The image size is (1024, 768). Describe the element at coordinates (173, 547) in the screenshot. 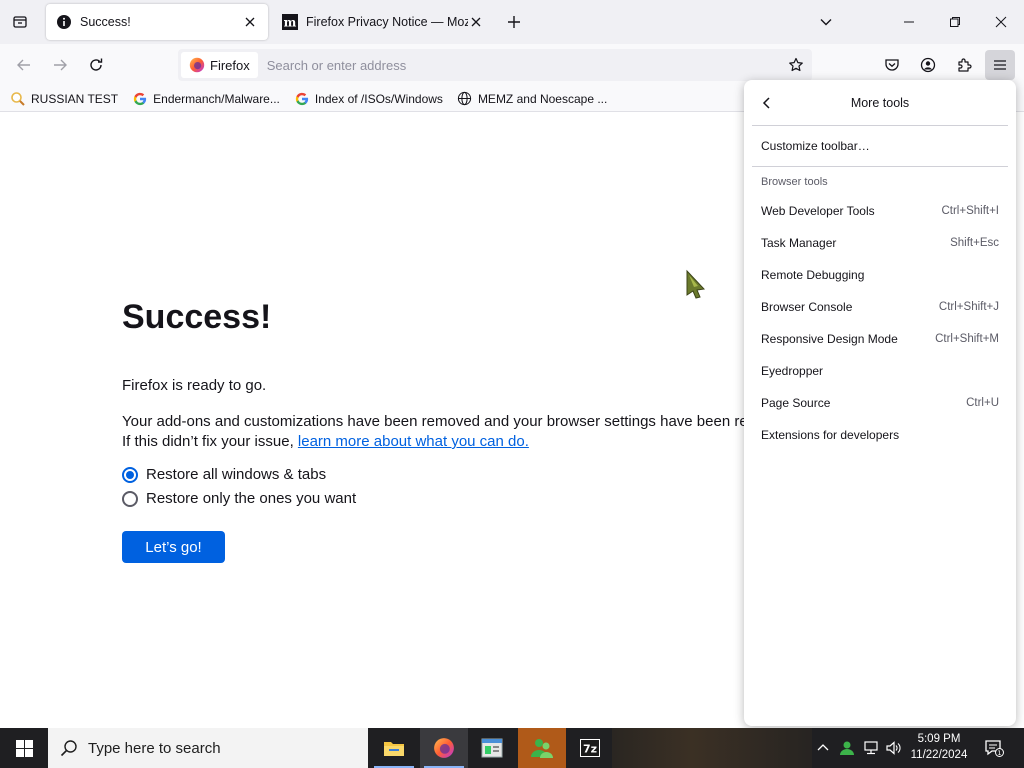

I see `lets-go-button: Let’s go!` at that location.